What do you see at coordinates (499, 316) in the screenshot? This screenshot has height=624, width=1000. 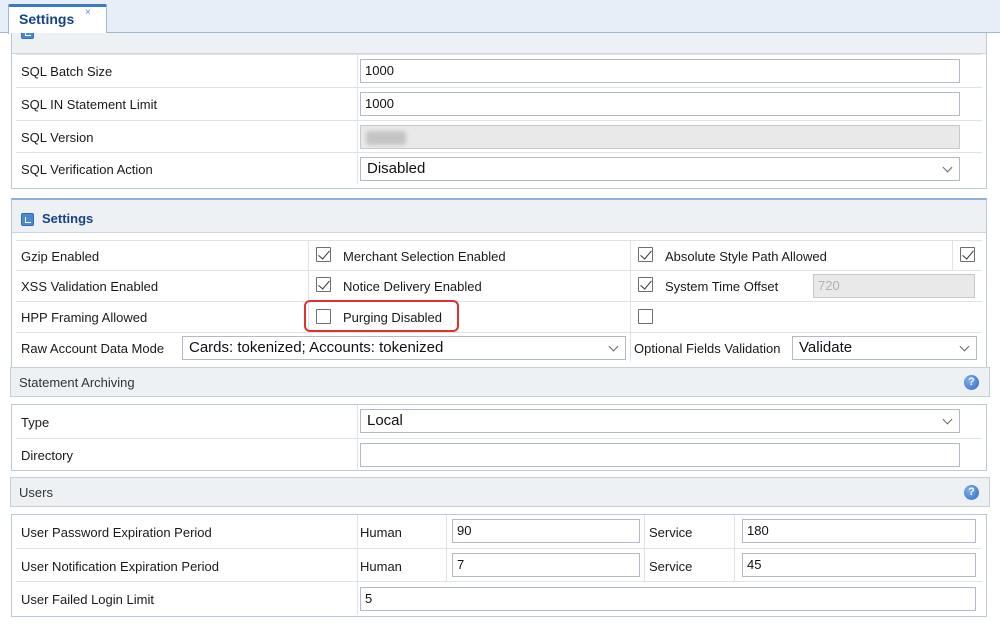 I see `settings-row-3: HPP Framing Allowed Purging Disabled` at bounding box center [499, 316].